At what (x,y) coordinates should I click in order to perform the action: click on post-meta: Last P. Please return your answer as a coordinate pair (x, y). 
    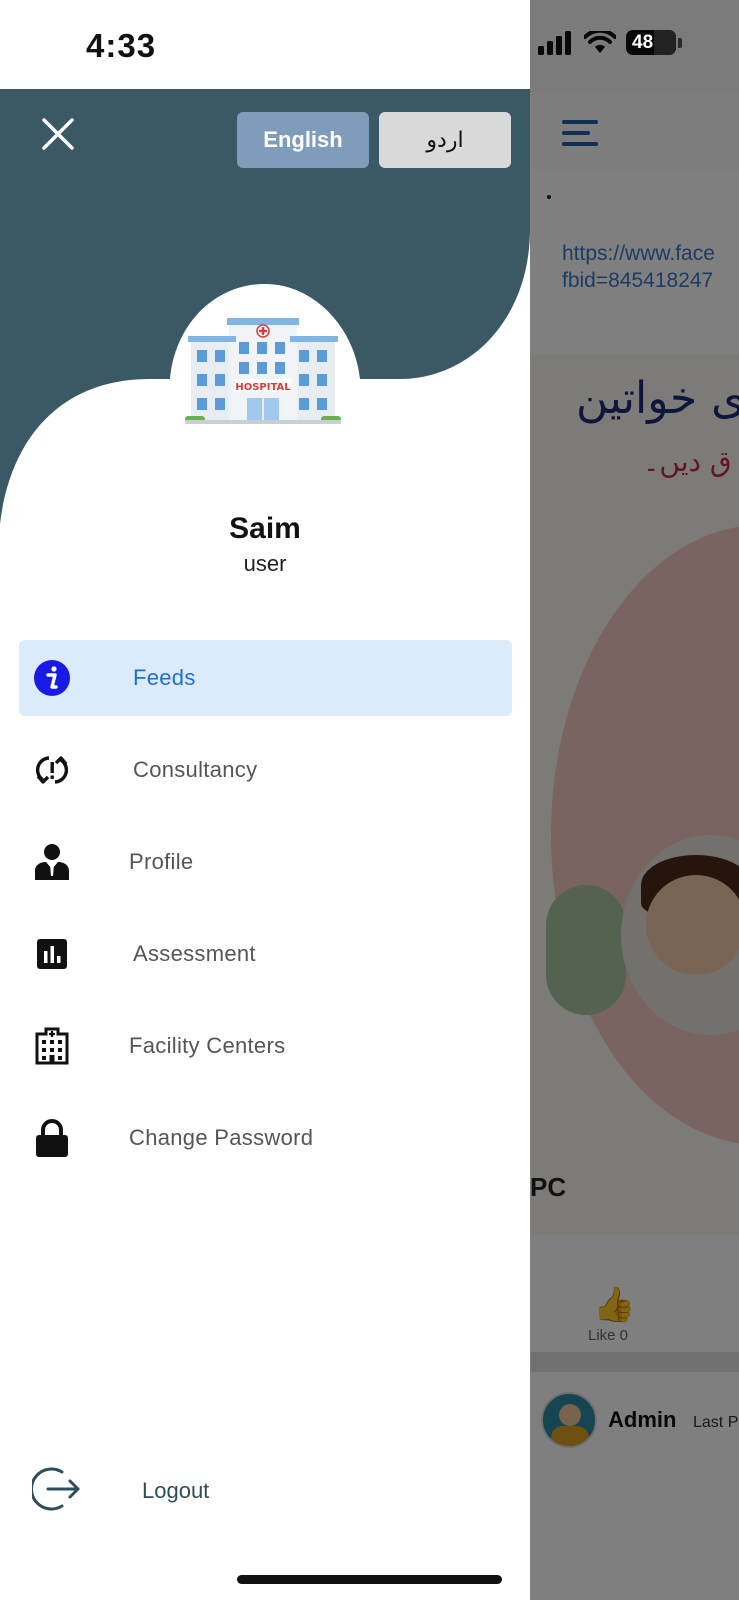
    Looking at the image, I should click on (716, 1422).